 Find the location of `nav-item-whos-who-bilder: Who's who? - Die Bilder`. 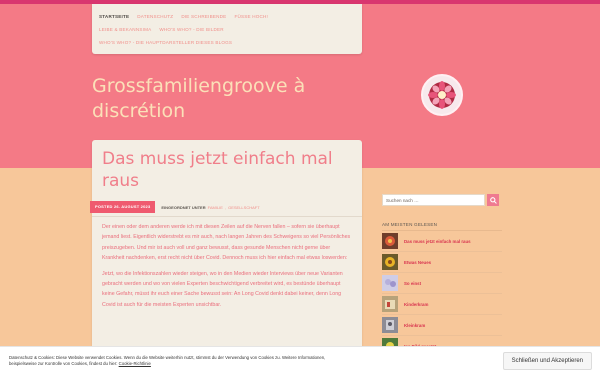

nav-item-whos-who-bilder: Who's who? - Die Bilder is located at coordinates (191, 29).